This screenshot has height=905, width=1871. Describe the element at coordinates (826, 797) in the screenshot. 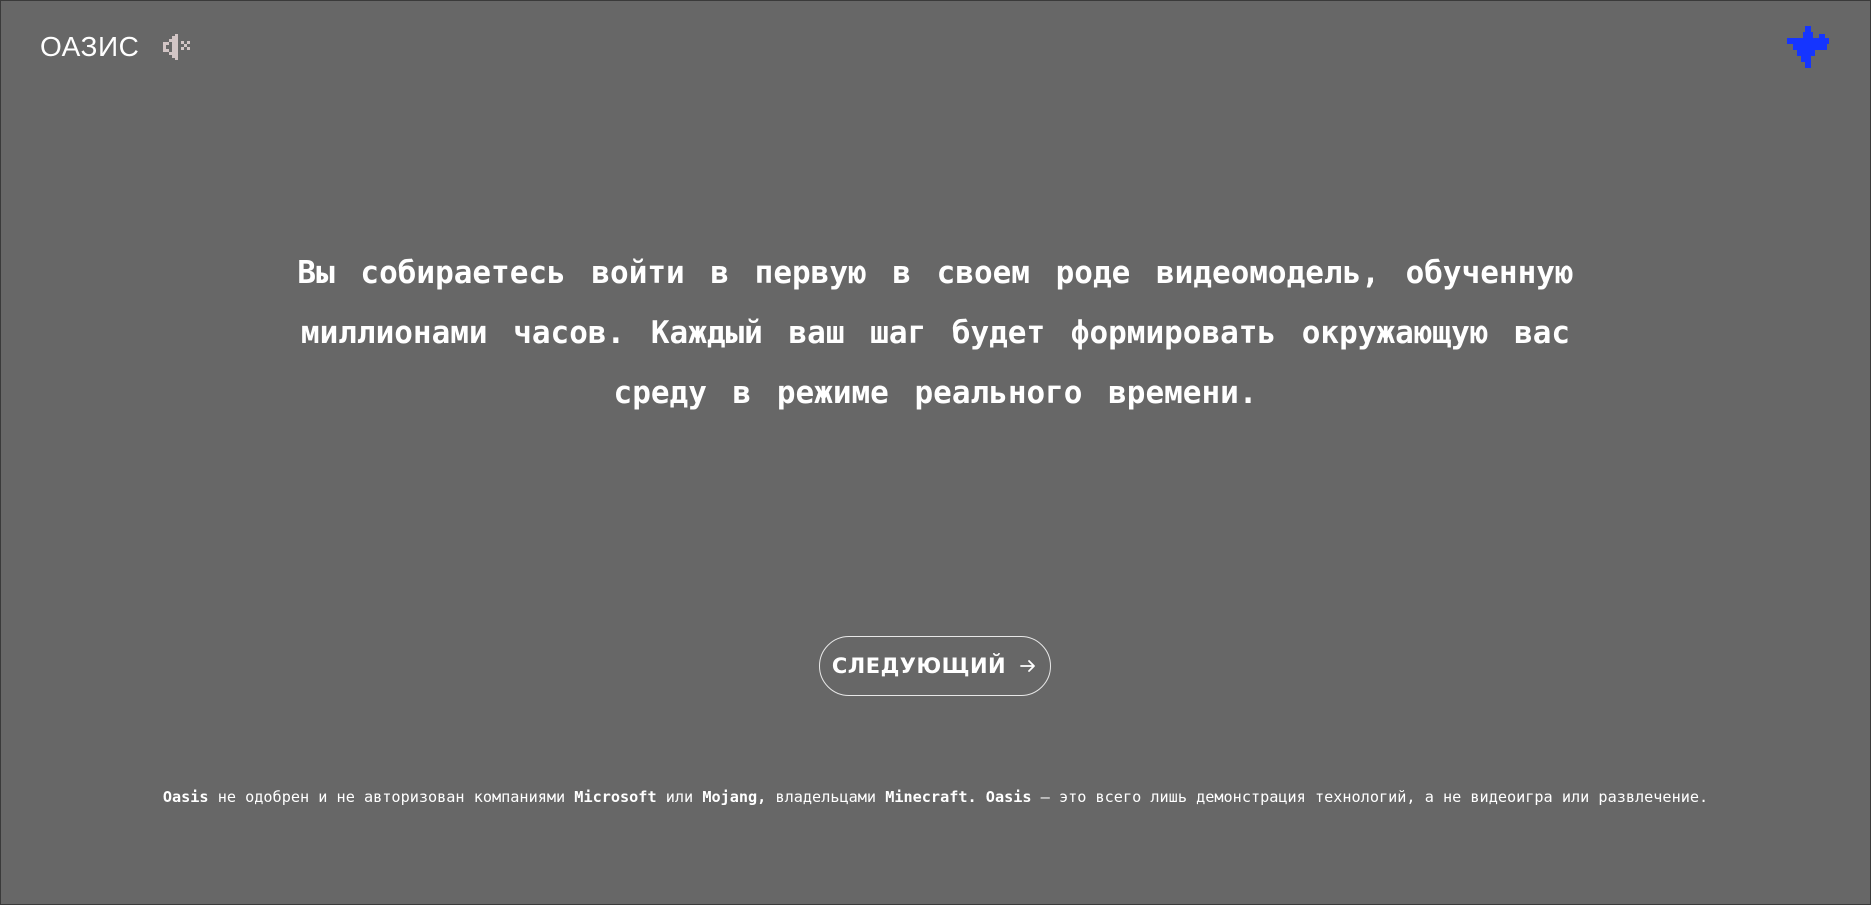

I see `disclaimer-text: владельцами` at that location.